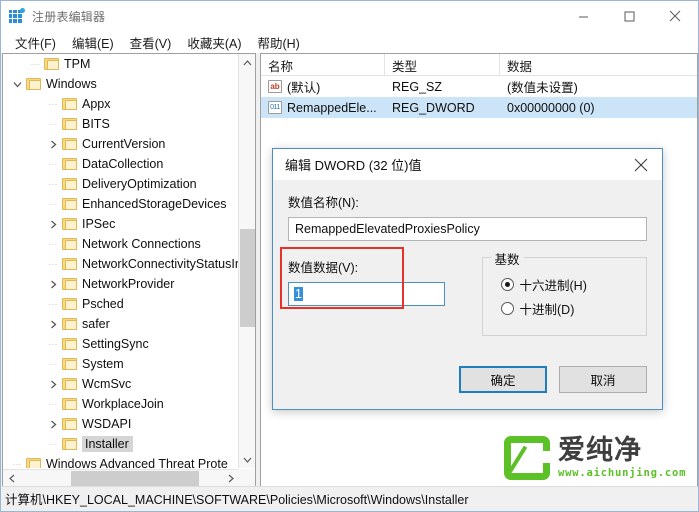 The image size is (699, 512). I want to click on column-header-type: 类型, so click(442, 65).